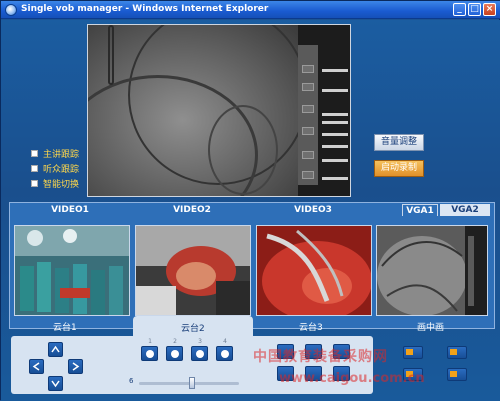  I want to click on watermark-url: www.caigou.com.cn, so click(352, 378).